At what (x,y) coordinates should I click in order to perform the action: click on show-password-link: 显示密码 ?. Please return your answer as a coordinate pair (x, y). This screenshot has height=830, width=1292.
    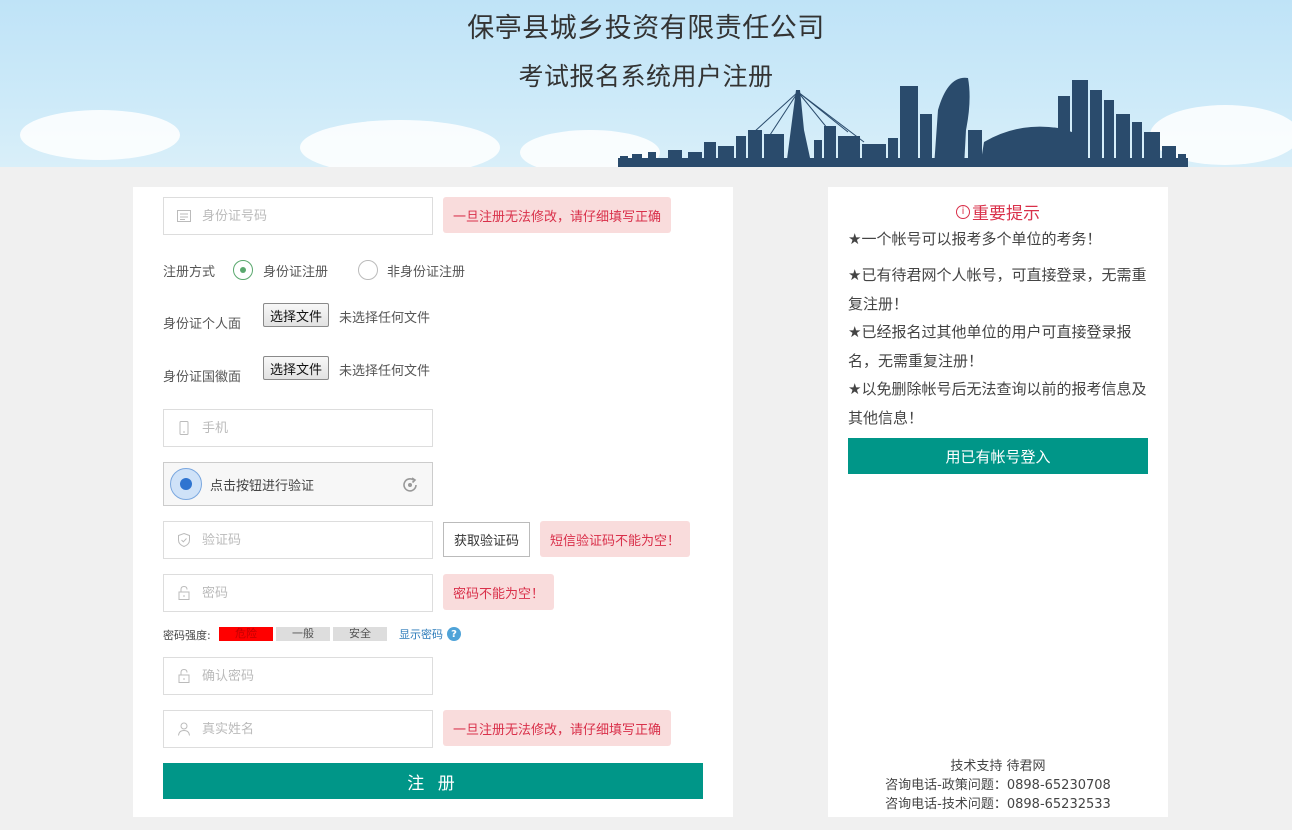
    Looking at the image, I should click on (430, 634).